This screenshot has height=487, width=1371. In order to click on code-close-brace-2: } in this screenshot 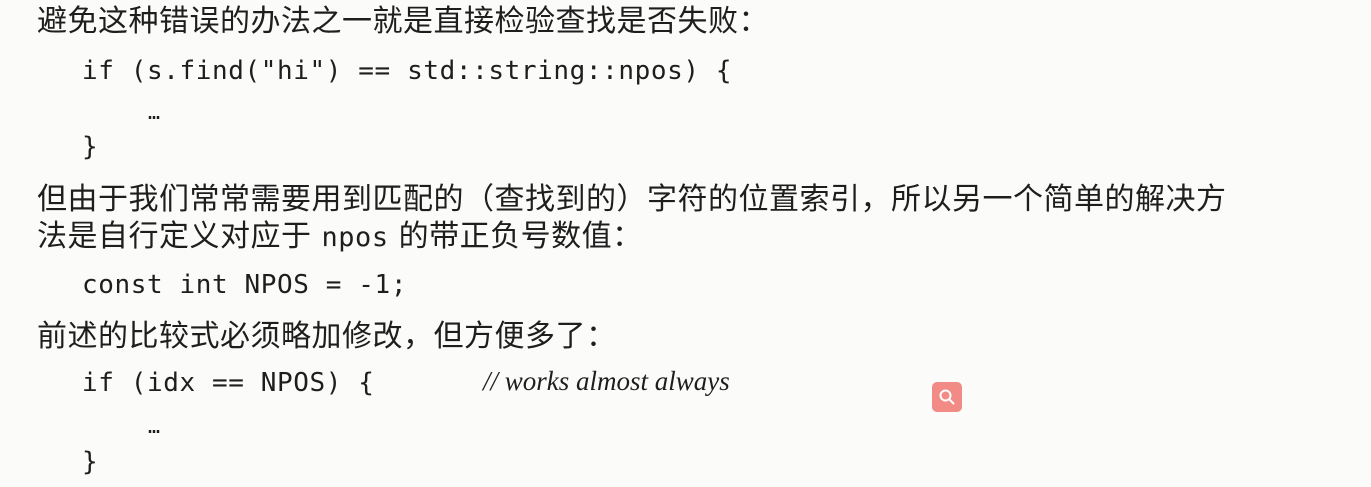, I will do `click(90, 462)`.